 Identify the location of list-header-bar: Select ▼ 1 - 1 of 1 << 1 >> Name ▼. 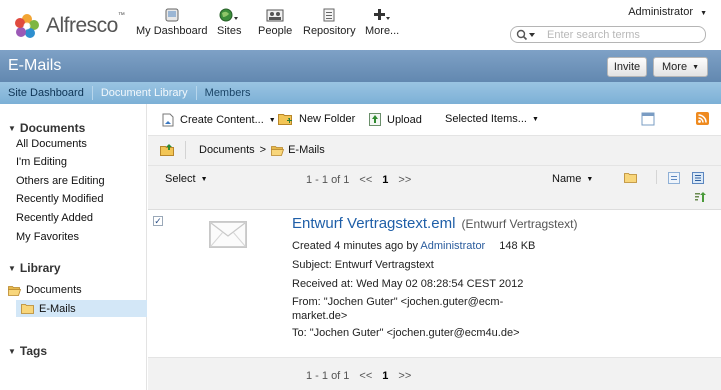
(434, 188).